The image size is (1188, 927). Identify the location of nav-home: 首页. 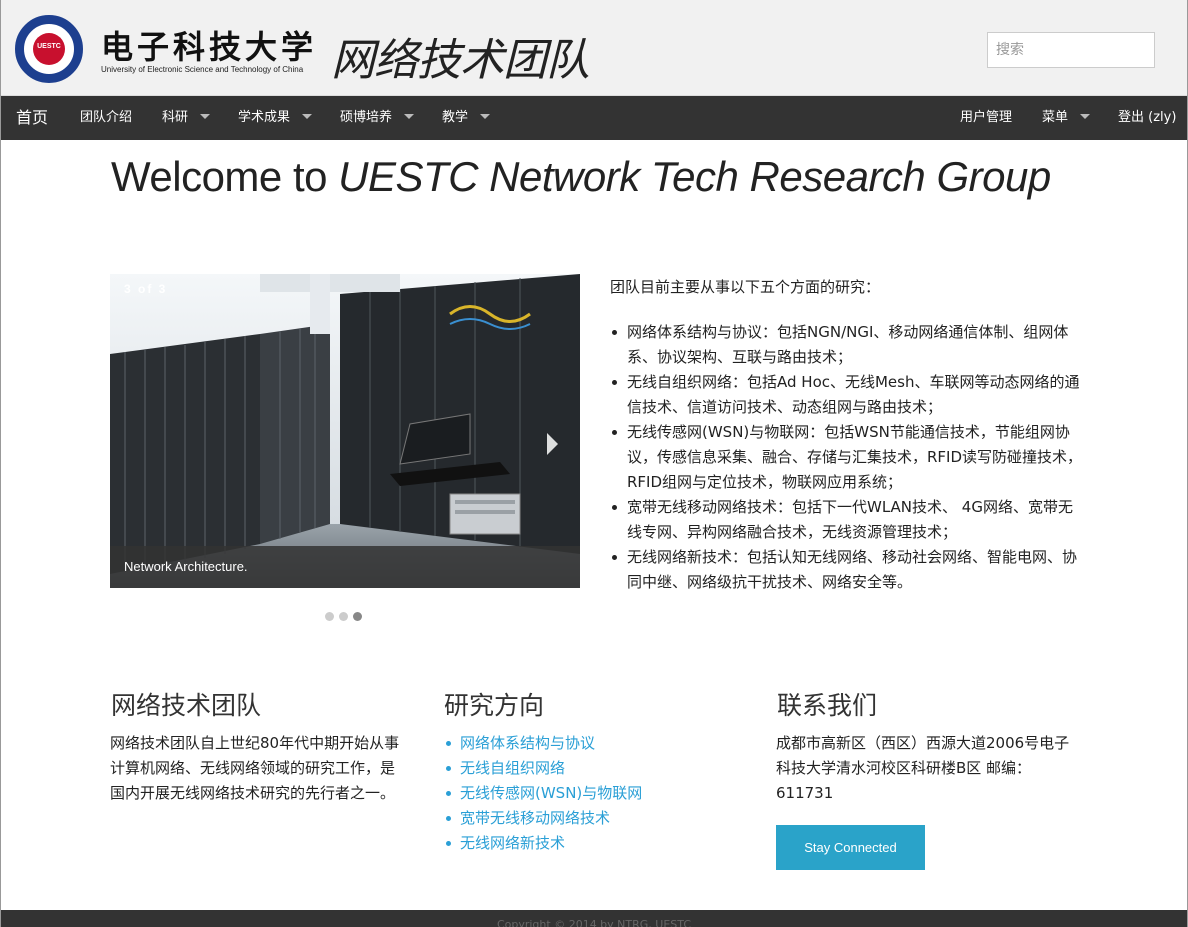
(32, 118).